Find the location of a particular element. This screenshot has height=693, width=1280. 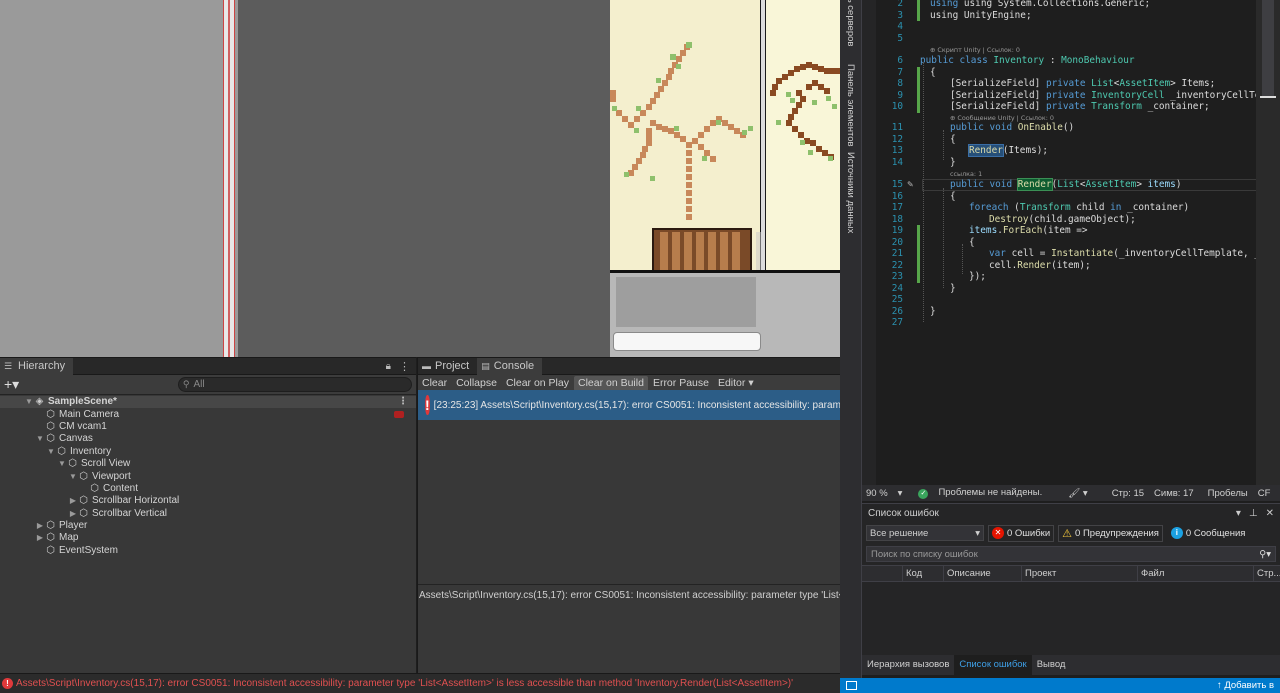

problems-indicator: ✓ Проблемы не найдены. is located at coordinates (985, 493).